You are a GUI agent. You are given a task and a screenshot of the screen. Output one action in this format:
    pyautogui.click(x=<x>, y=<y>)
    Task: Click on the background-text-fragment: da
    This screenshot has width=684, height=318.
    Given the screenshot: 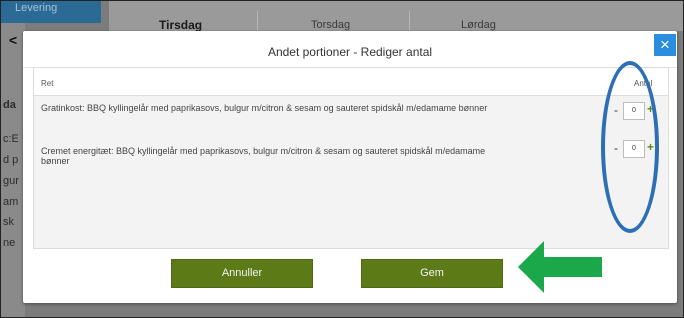 What is the action you would take?
    pyautogui.click(x=9, y=105)
    